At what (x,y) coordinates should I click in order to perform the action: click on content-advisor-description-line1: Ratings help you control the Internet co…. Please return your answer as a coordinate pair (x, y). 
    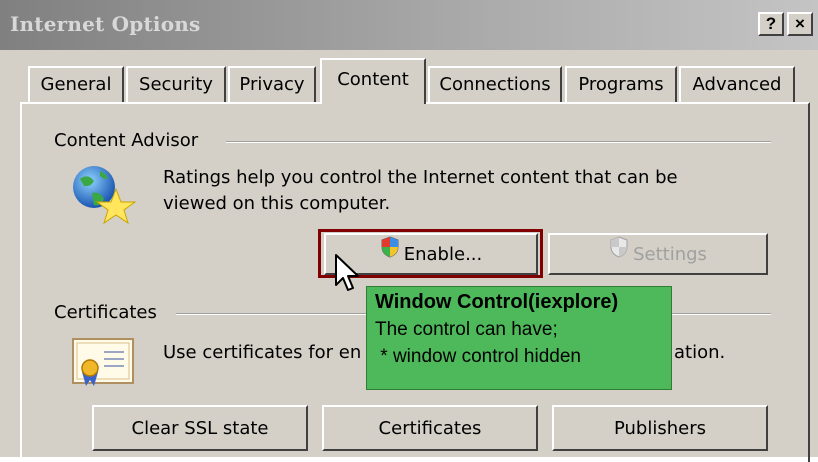
    Looking at the image, I should click on (420, 177).